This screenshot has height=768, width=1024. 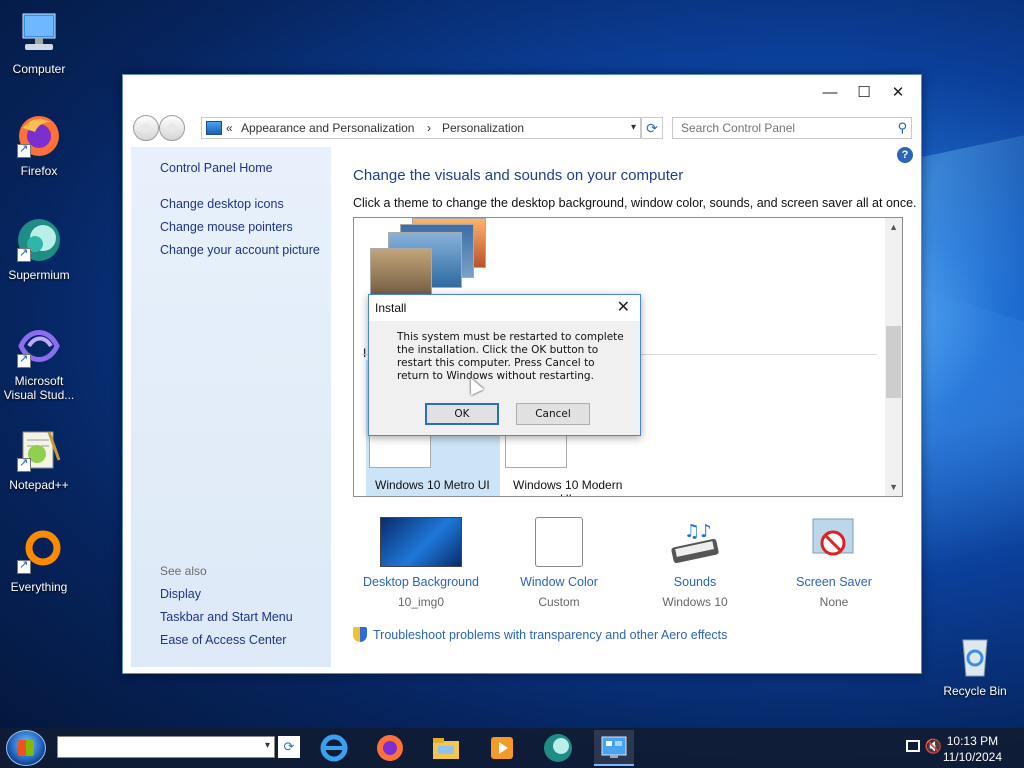 I want to click on desktop-background-link: Desktop Background, so click(x=421, y=582).